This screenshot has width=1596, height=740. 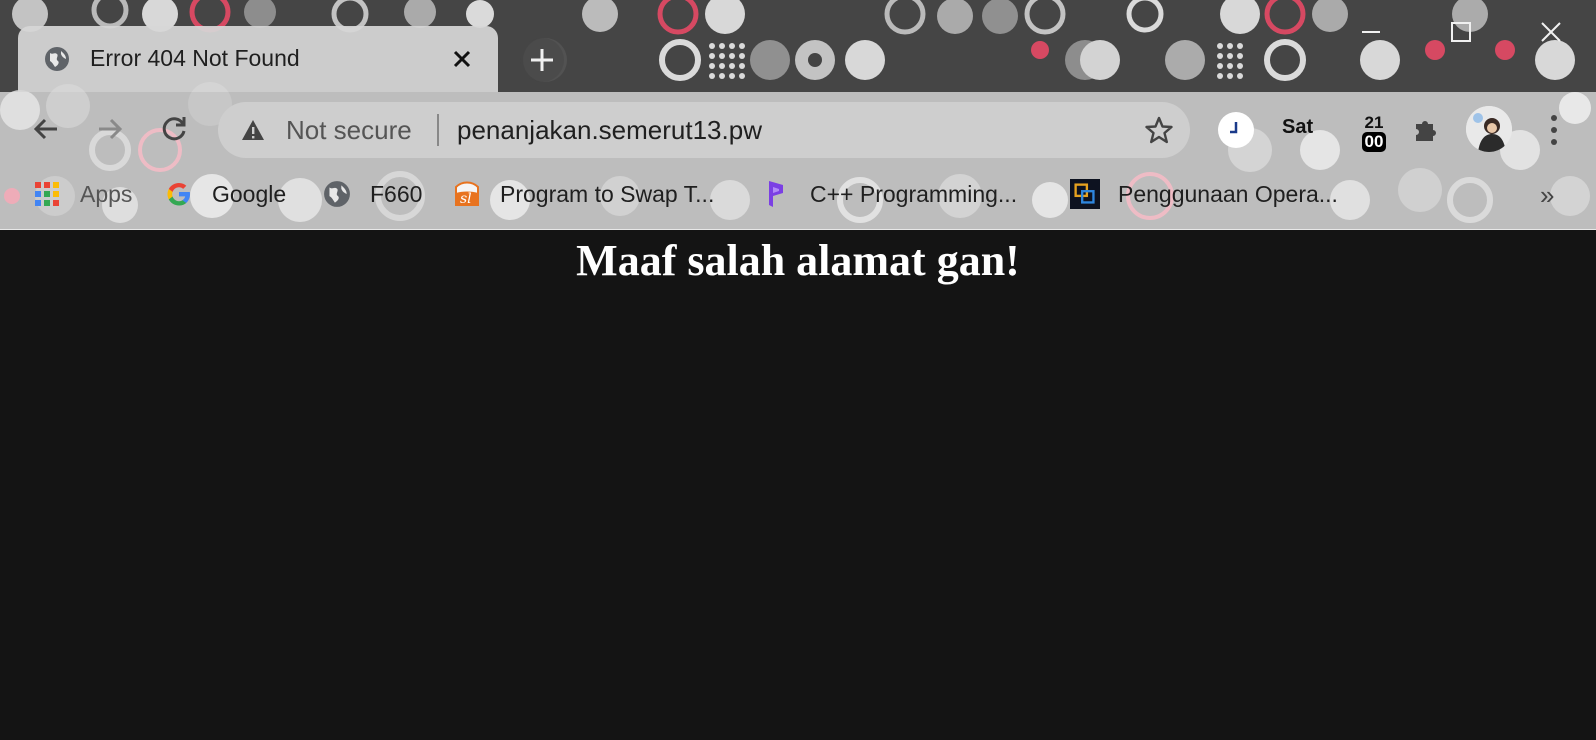 What do you see at coordinates (798, 260) in the screenshot?
I see `page-heading: Maaf salah alamat gan!` at bounding box center [798, 260].